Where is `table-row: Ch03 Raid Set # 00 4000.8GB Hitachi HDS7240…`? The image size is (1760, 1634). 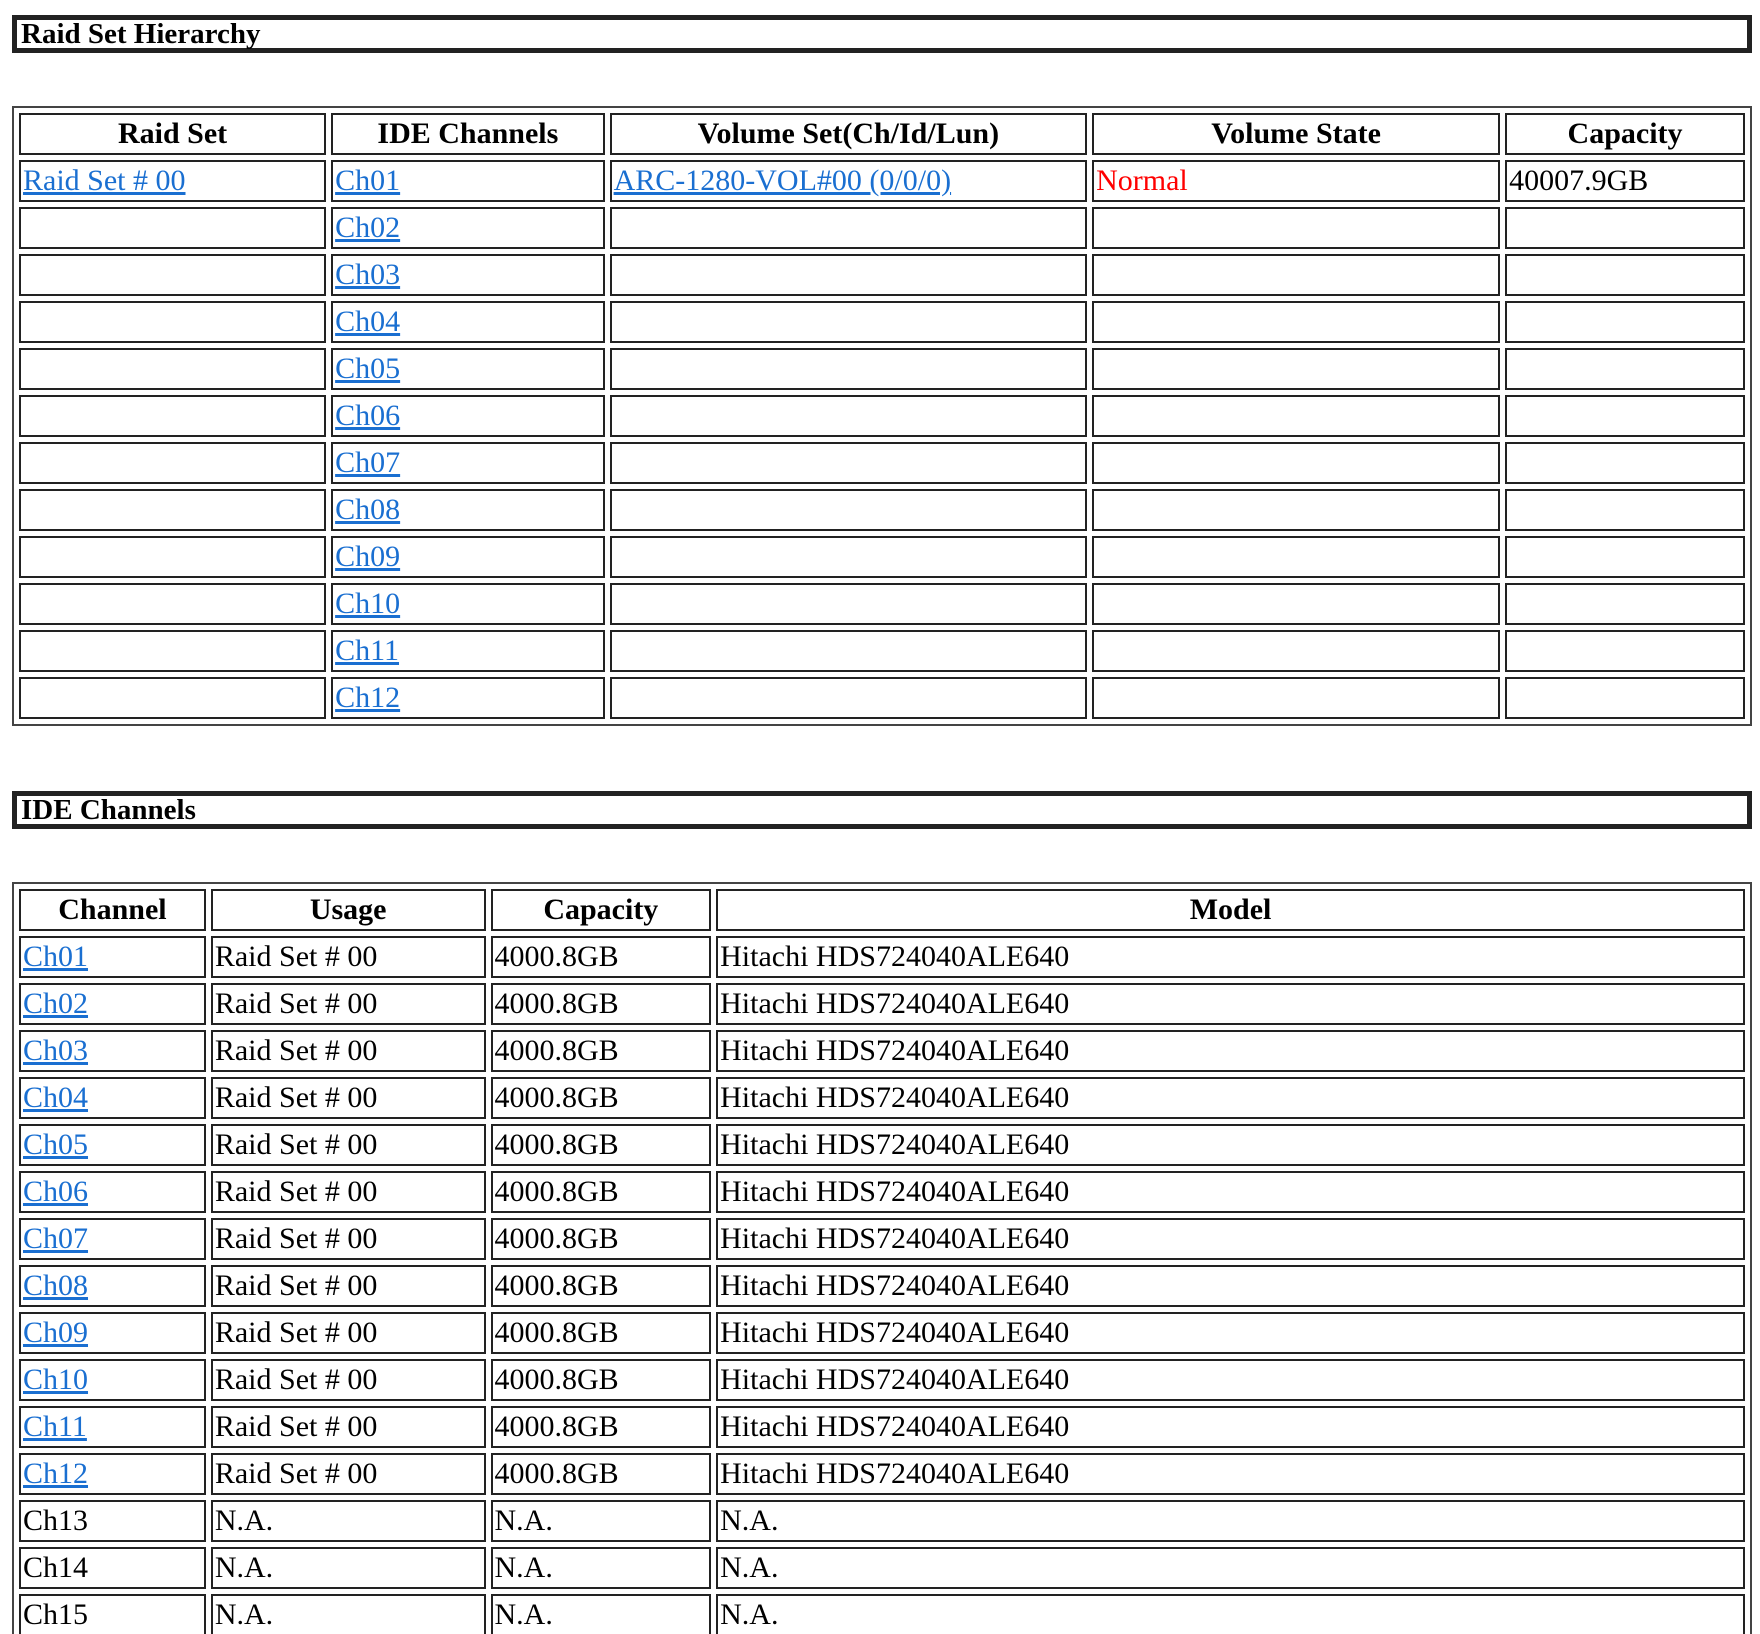
table-row: Ch03 Raid Set # 00 4000.8GB Hitachi HDS7240… is located at coordinates (882, 1051).